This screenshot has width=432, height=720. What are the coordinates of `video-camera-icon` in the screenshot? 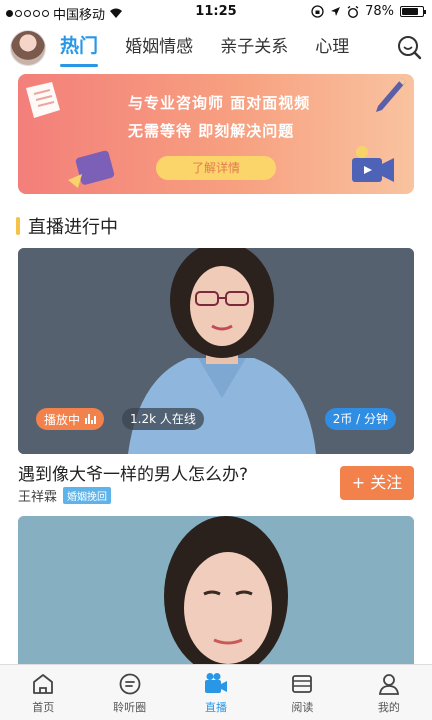 It's located at (373, 164).